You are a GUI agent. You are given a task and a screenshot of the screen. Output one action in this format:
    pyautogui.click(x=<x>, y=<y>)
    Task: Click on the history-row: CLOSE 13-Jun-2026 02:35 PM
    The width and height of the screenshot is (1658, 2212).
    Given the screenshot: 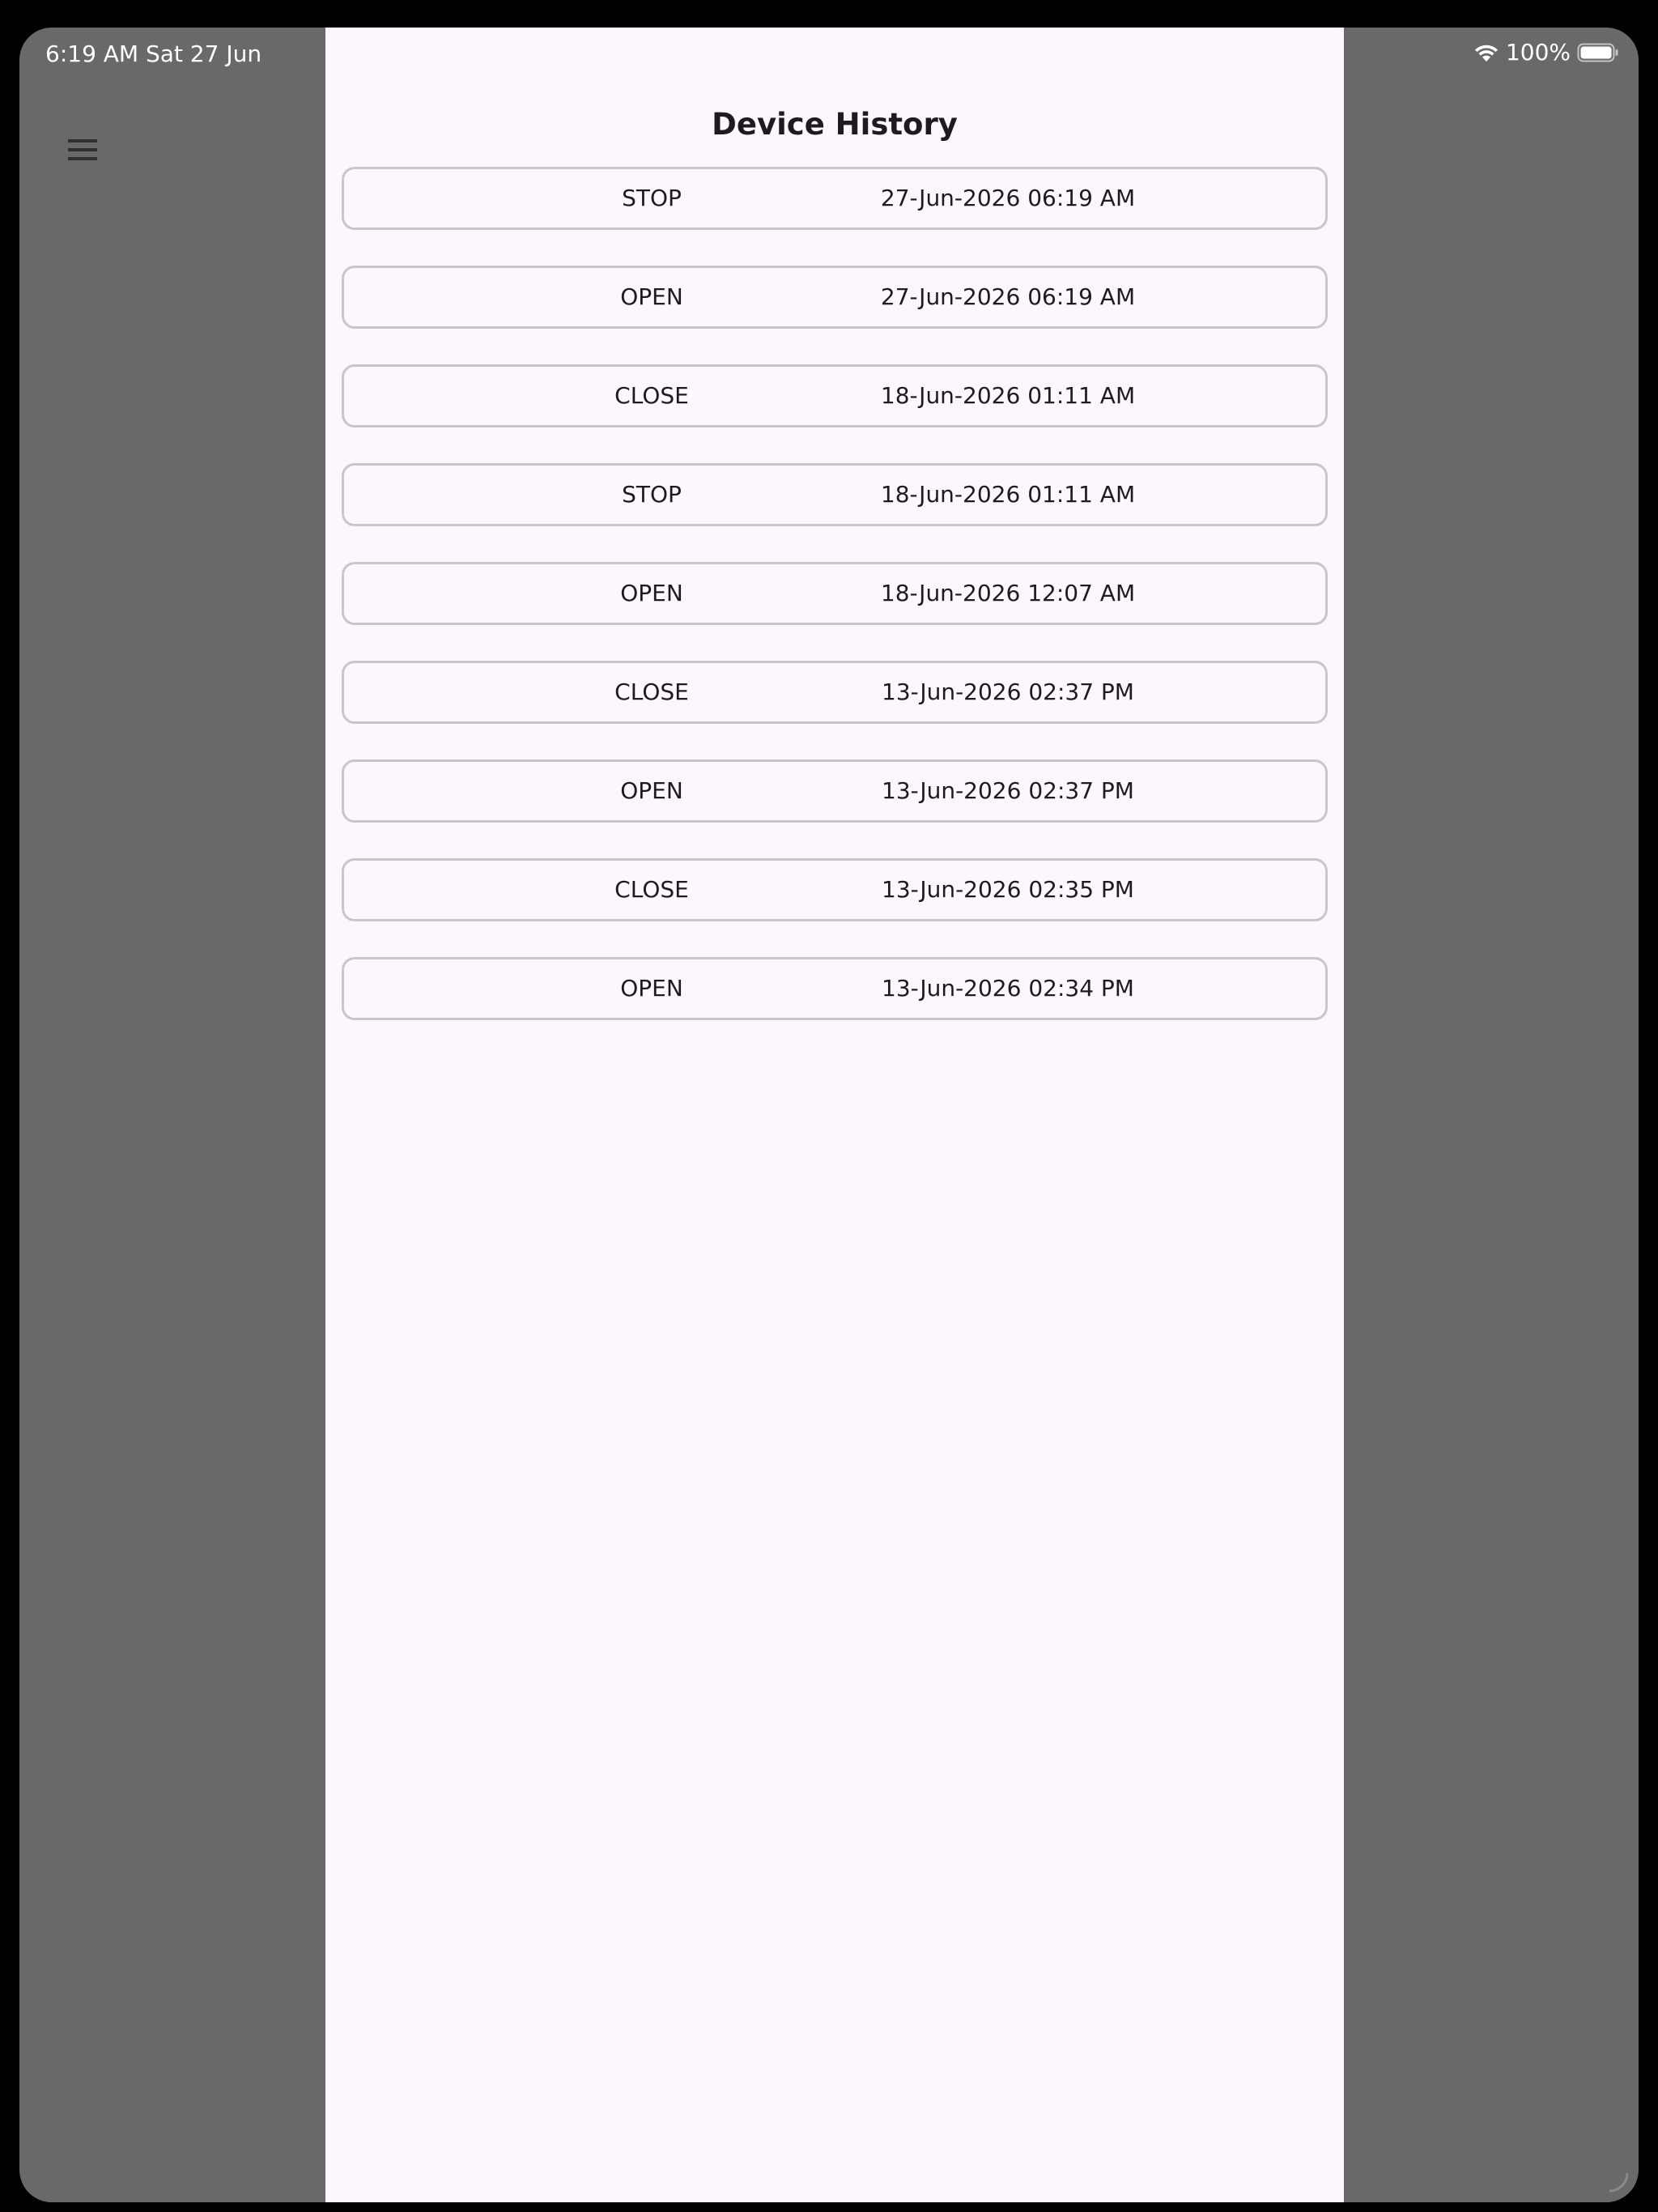 What is the action you would take?
    pyautogui.click(x=835, y=890)
    